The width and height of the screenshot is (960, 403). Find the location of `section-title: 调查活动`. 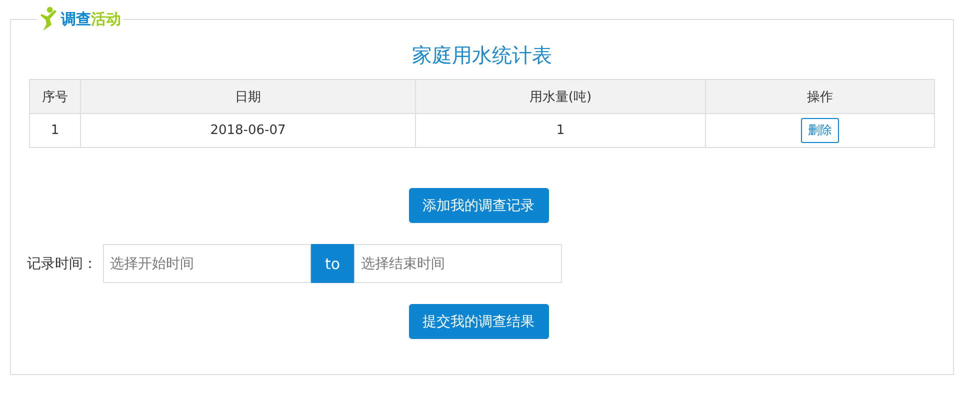

section-title: 调查活动 is located at coordinates (91, 19).